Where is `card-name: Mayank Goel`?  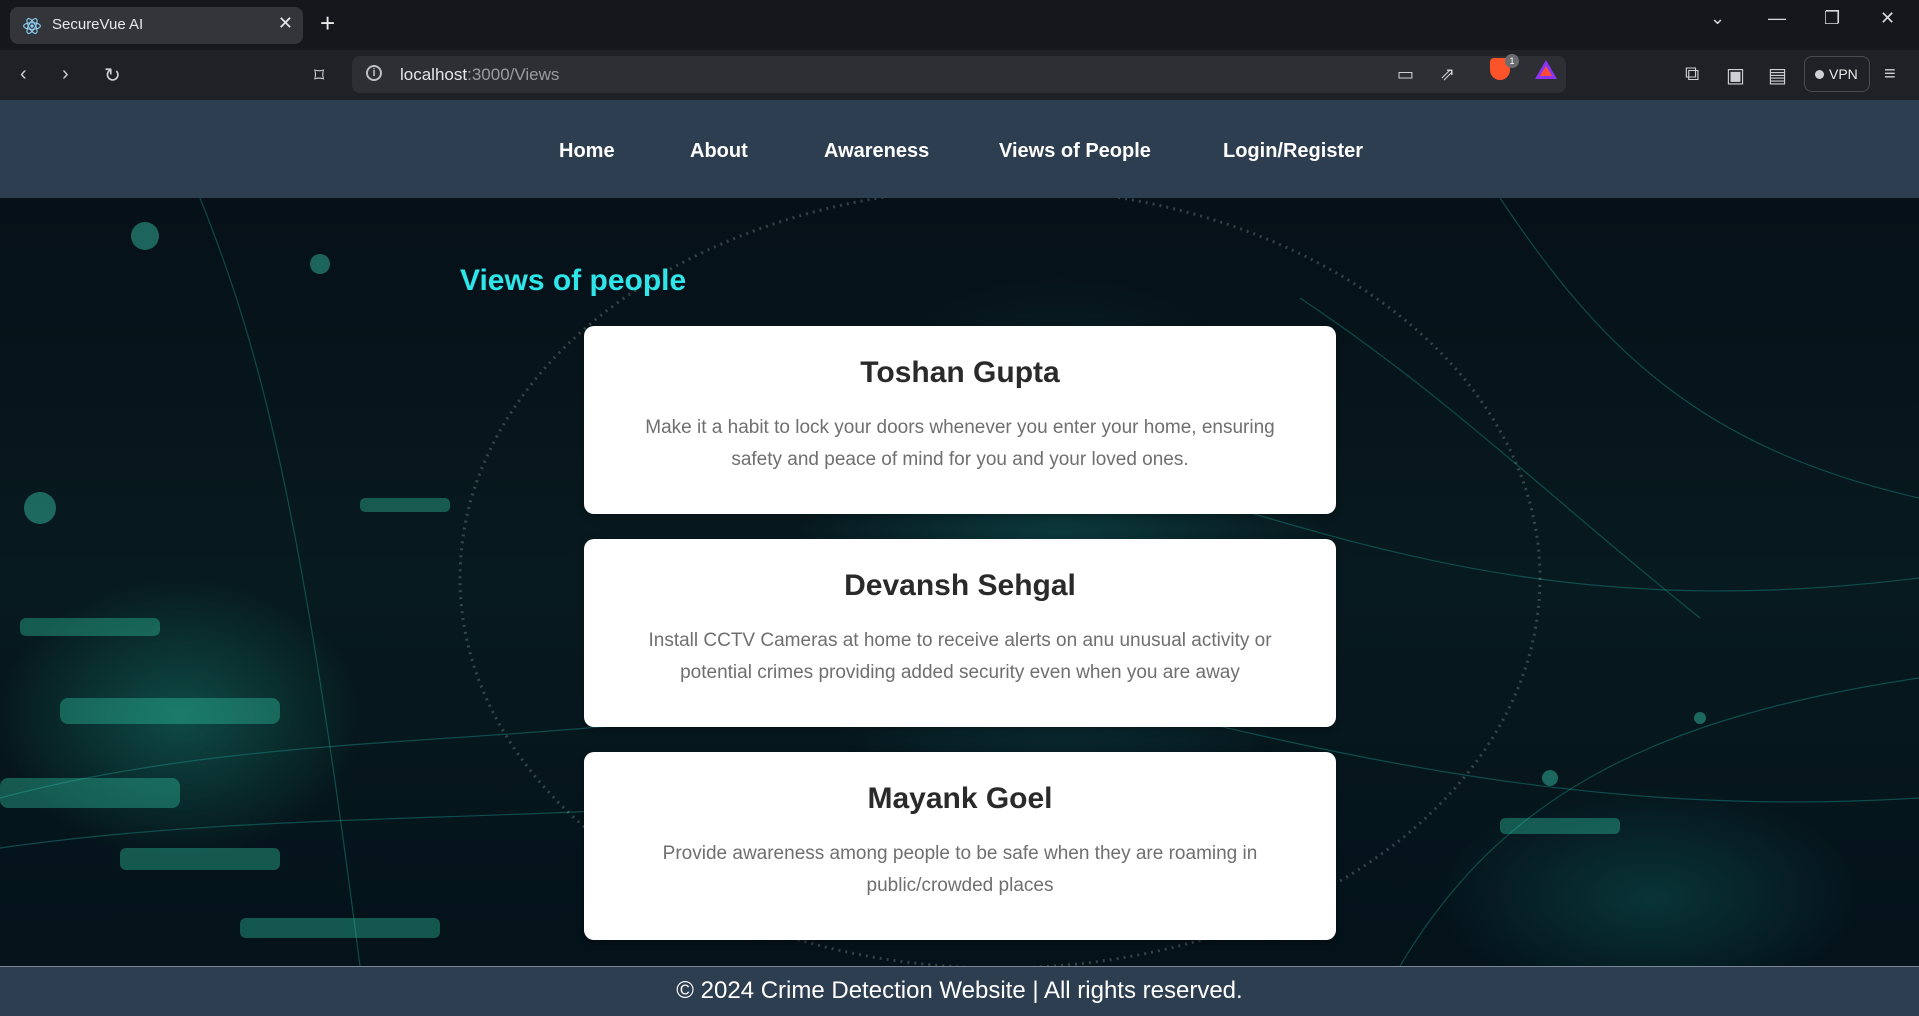 card-name: Mayank Goel is located at coordinates (960, 798).